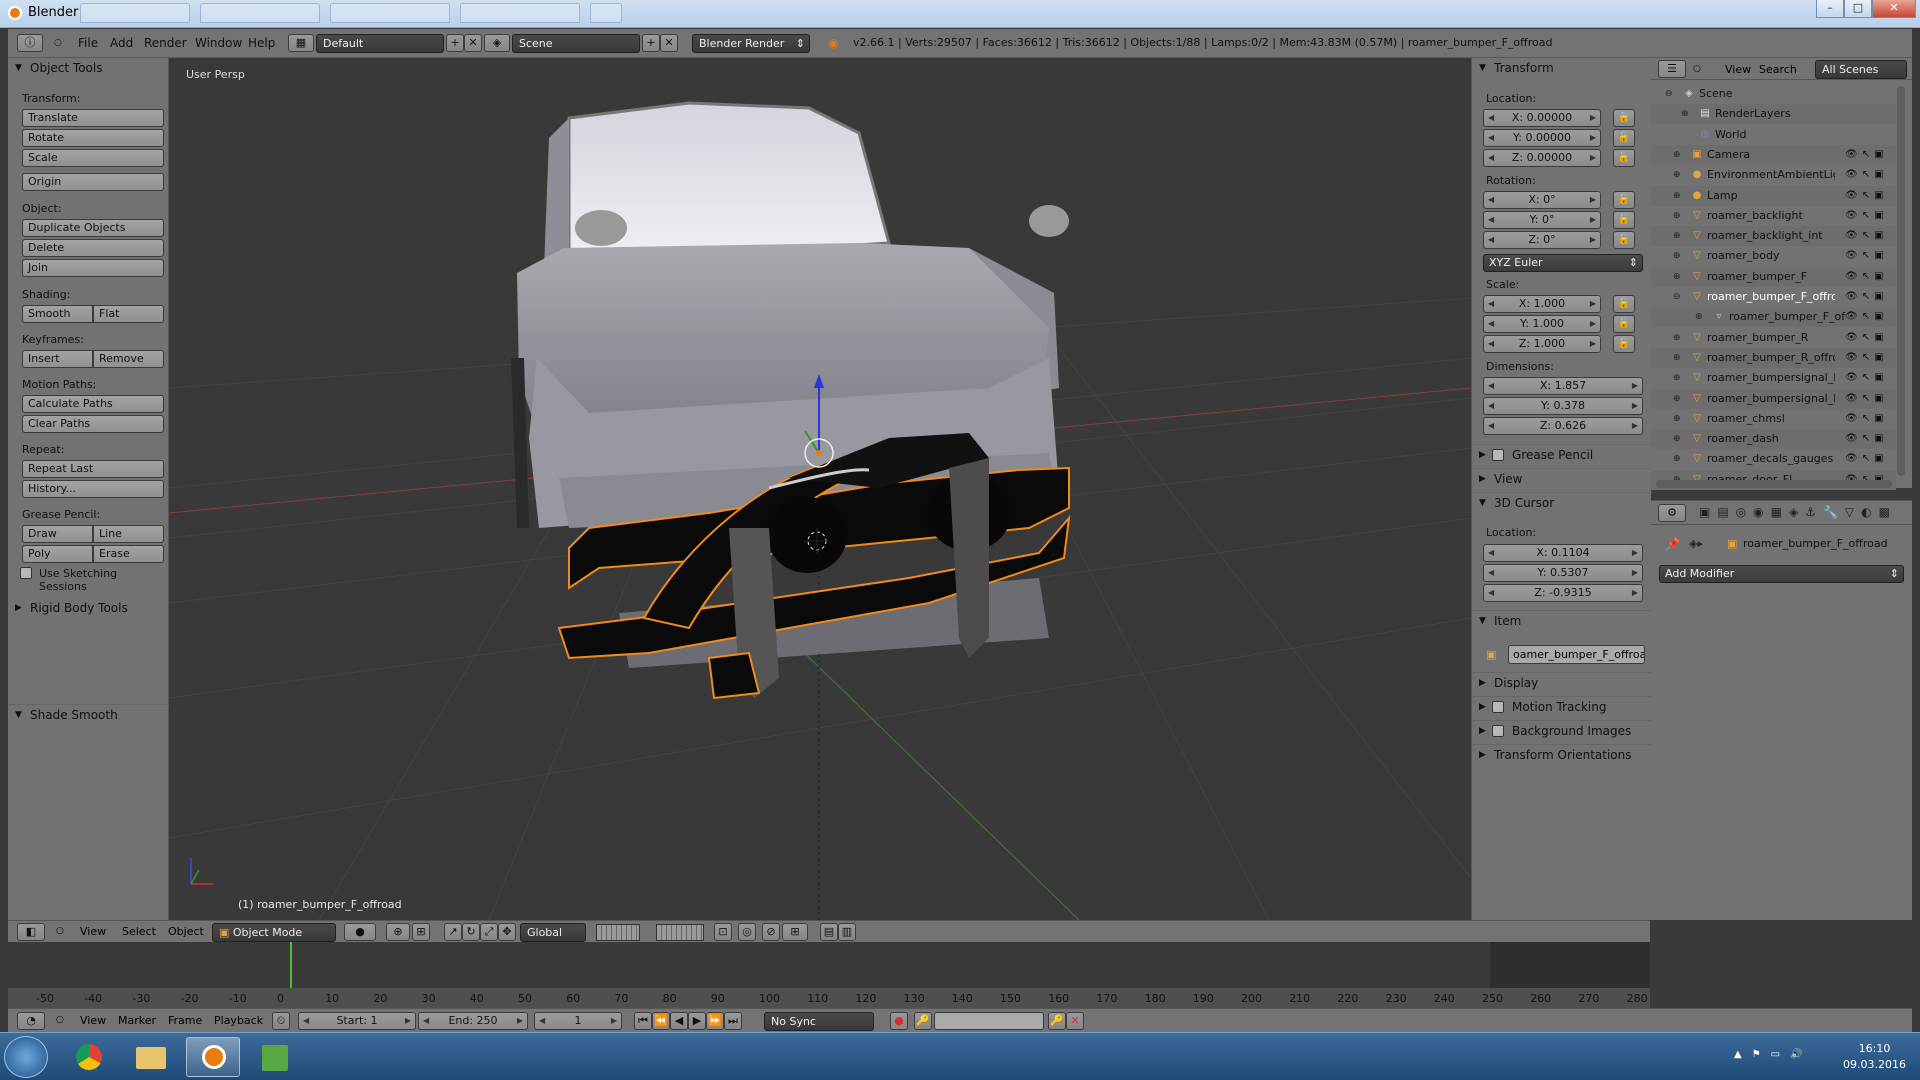  I want to click on scale-z-field: ◀ Z: 1.000 ▶, so click(1542, 344).